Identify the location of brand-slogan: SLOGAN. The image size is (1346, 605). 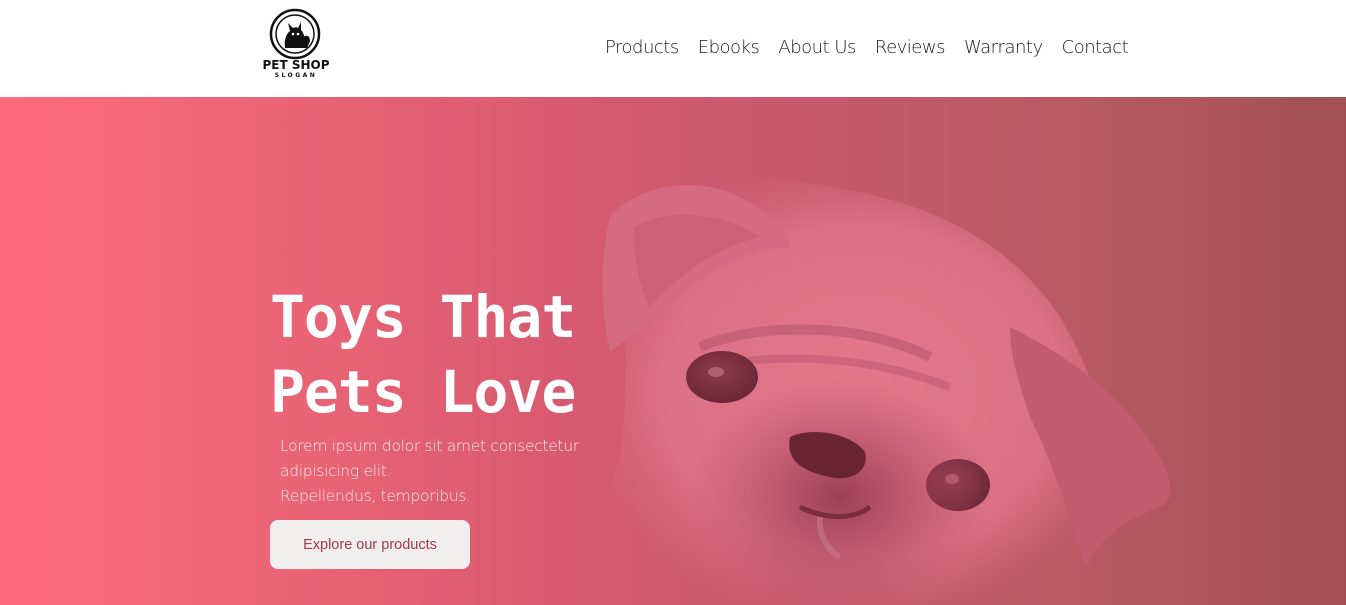
(296, 75).